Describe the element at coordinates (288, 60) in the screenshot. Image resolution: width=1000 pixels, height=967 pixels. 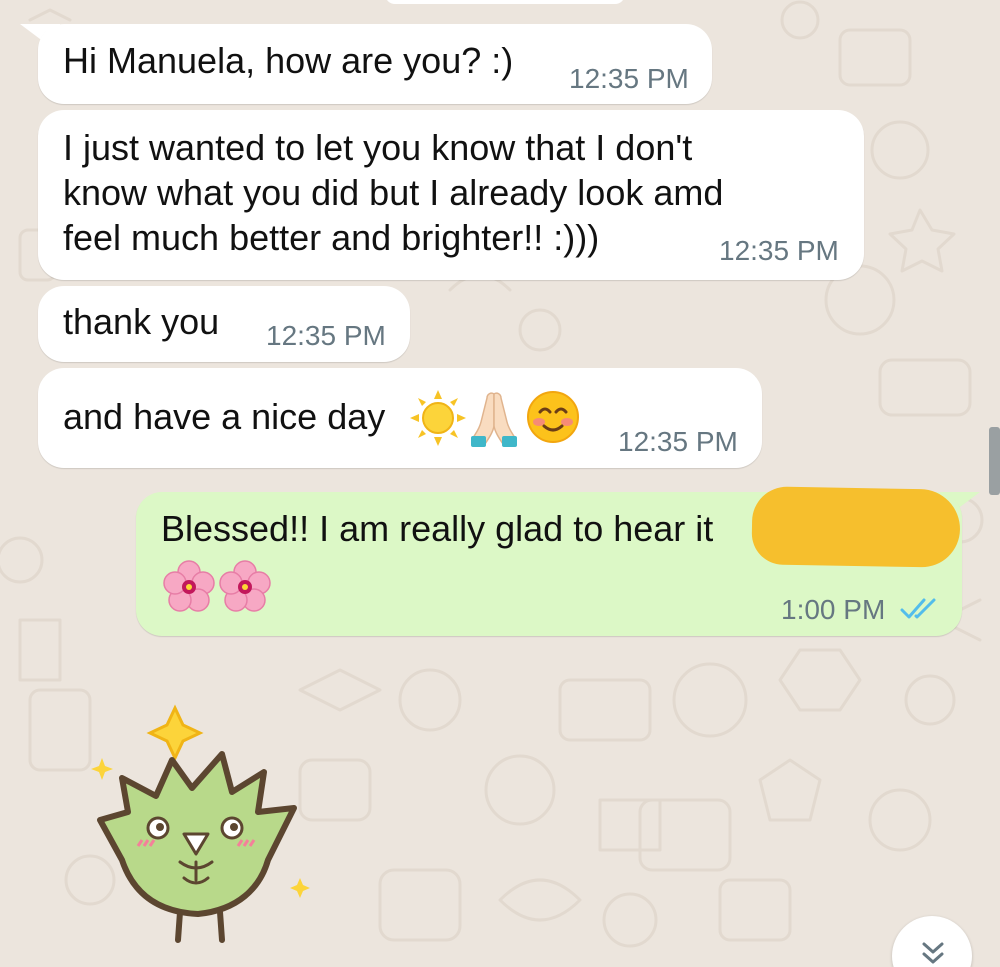
I see `message-text: Hi Manuela, how are you? :)` at that location.